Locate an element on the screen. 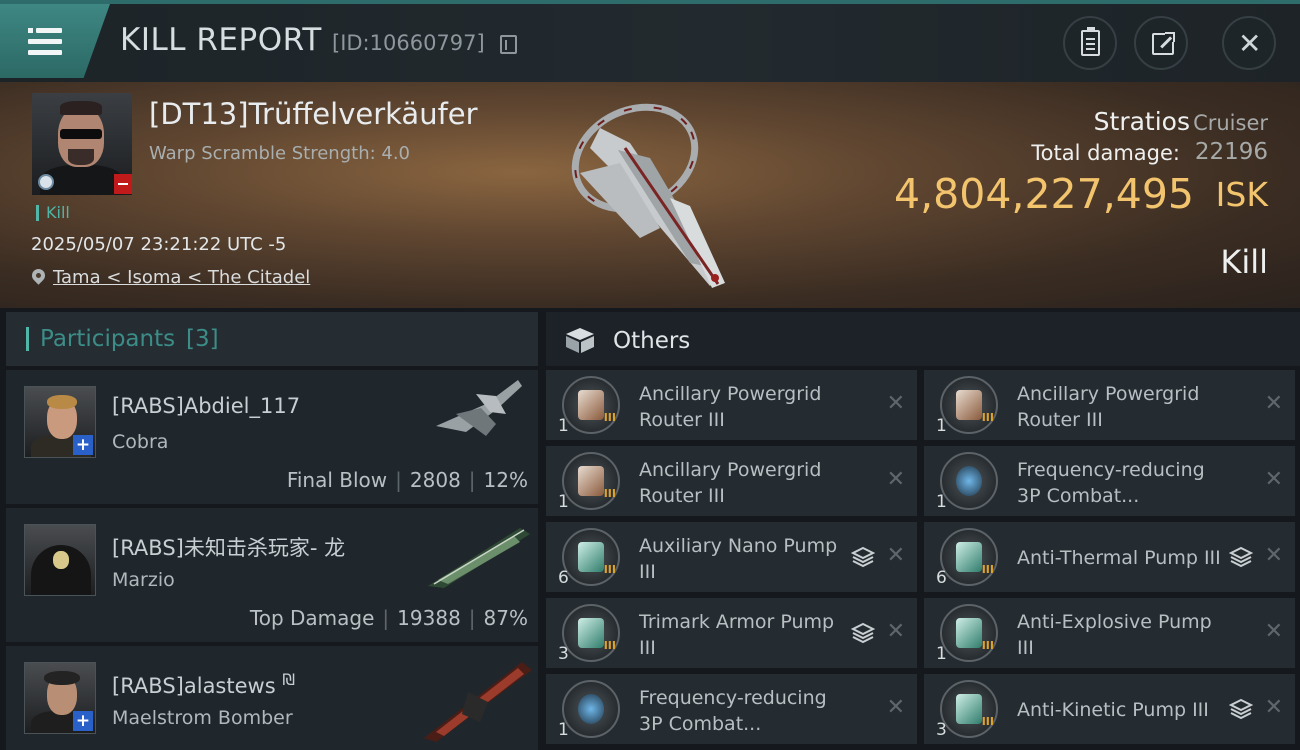 This screenshot has height=750, width=1300. participant-percent: 12% is located at coordinates (505, 480).